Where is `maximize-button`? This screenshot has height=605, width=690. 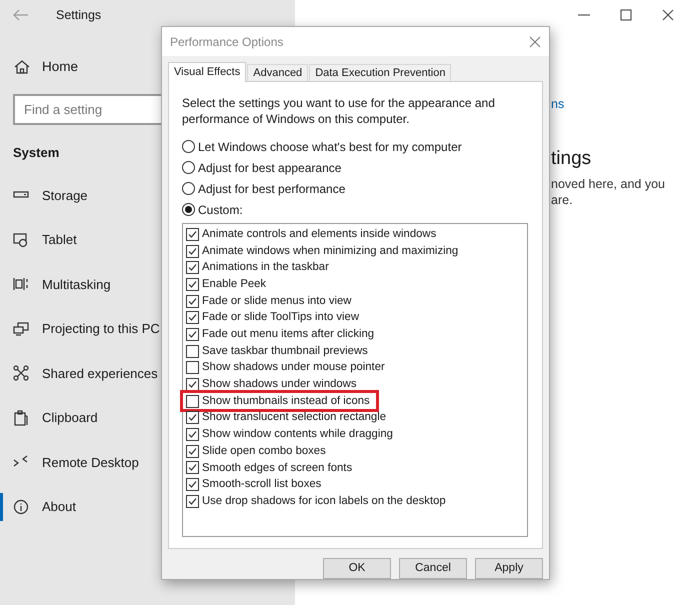 maximize-button is located at coordinates (626, 15).